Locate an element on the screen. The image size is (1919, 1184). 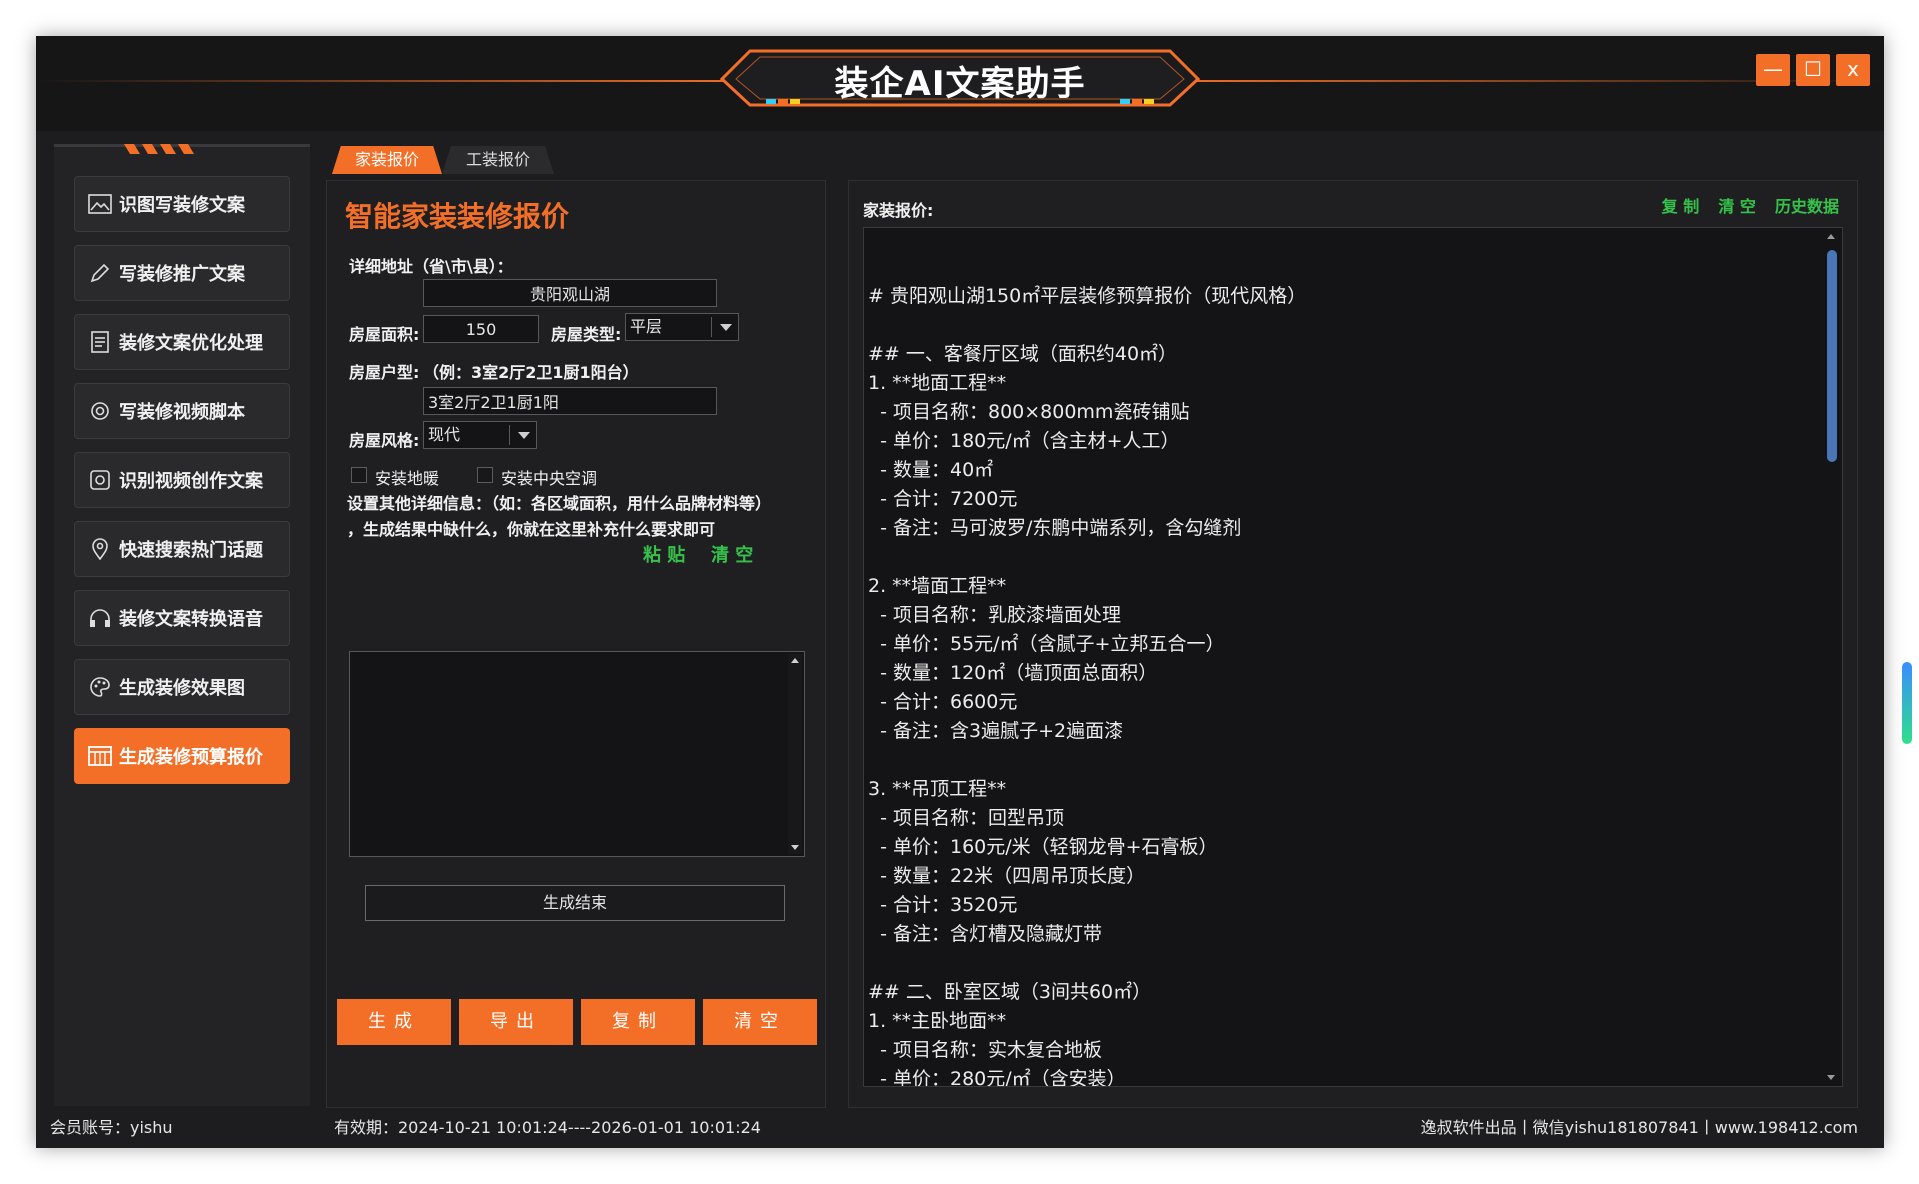
clear-button: 清空 is located at coordinates (760, 1022).